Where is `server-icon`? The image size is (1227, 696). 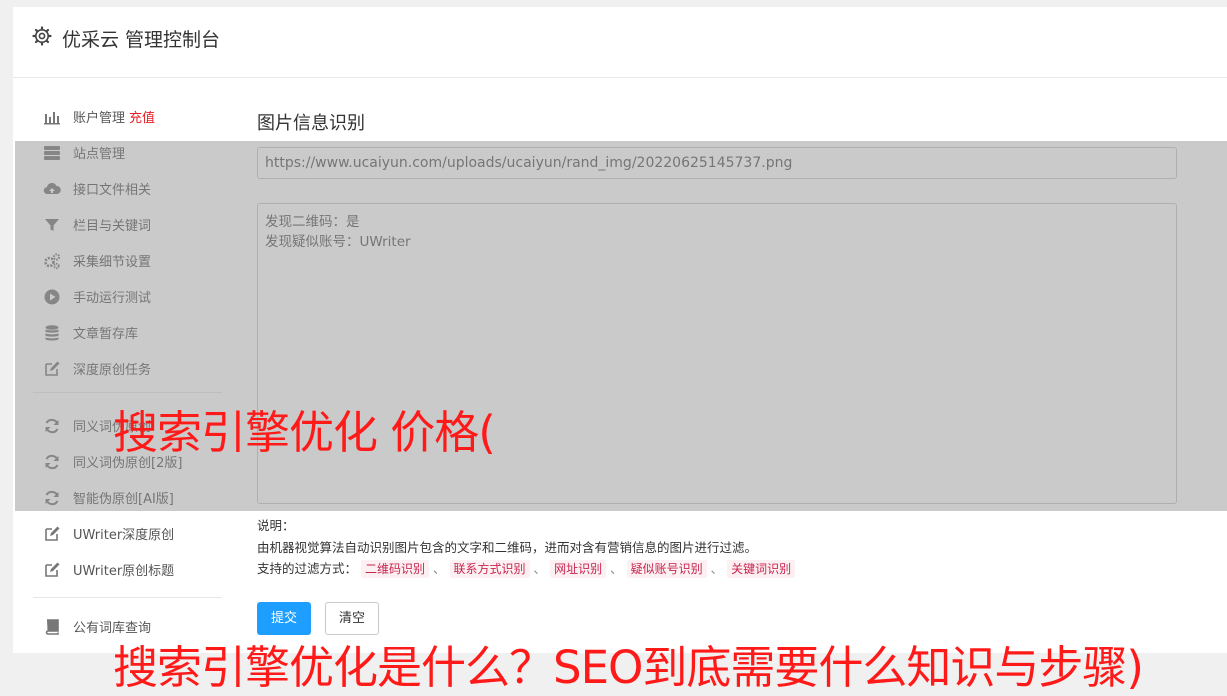 server-icon is located at coordinates (52, 153).